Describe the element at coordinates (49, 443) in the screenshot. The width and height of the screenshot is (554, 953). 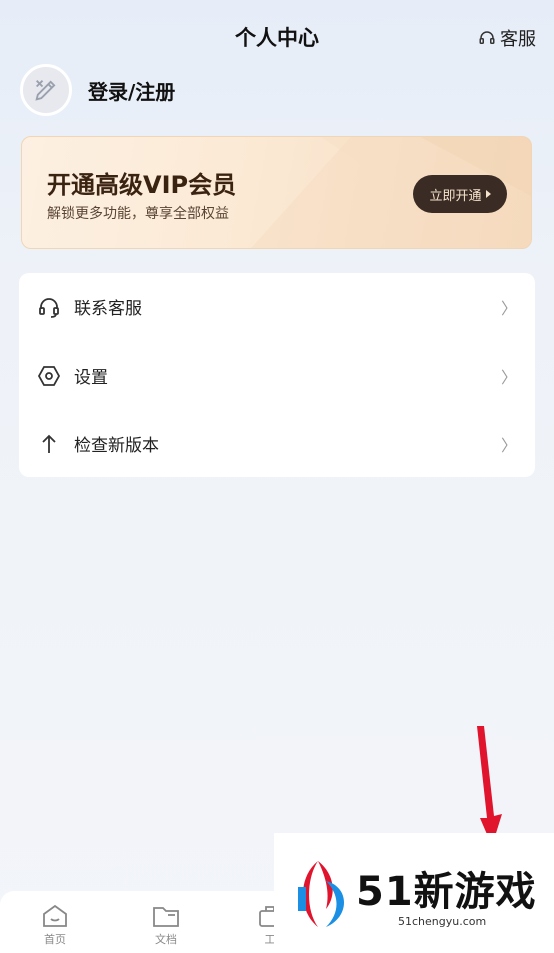
I see `arrow-up-icon` at that location.